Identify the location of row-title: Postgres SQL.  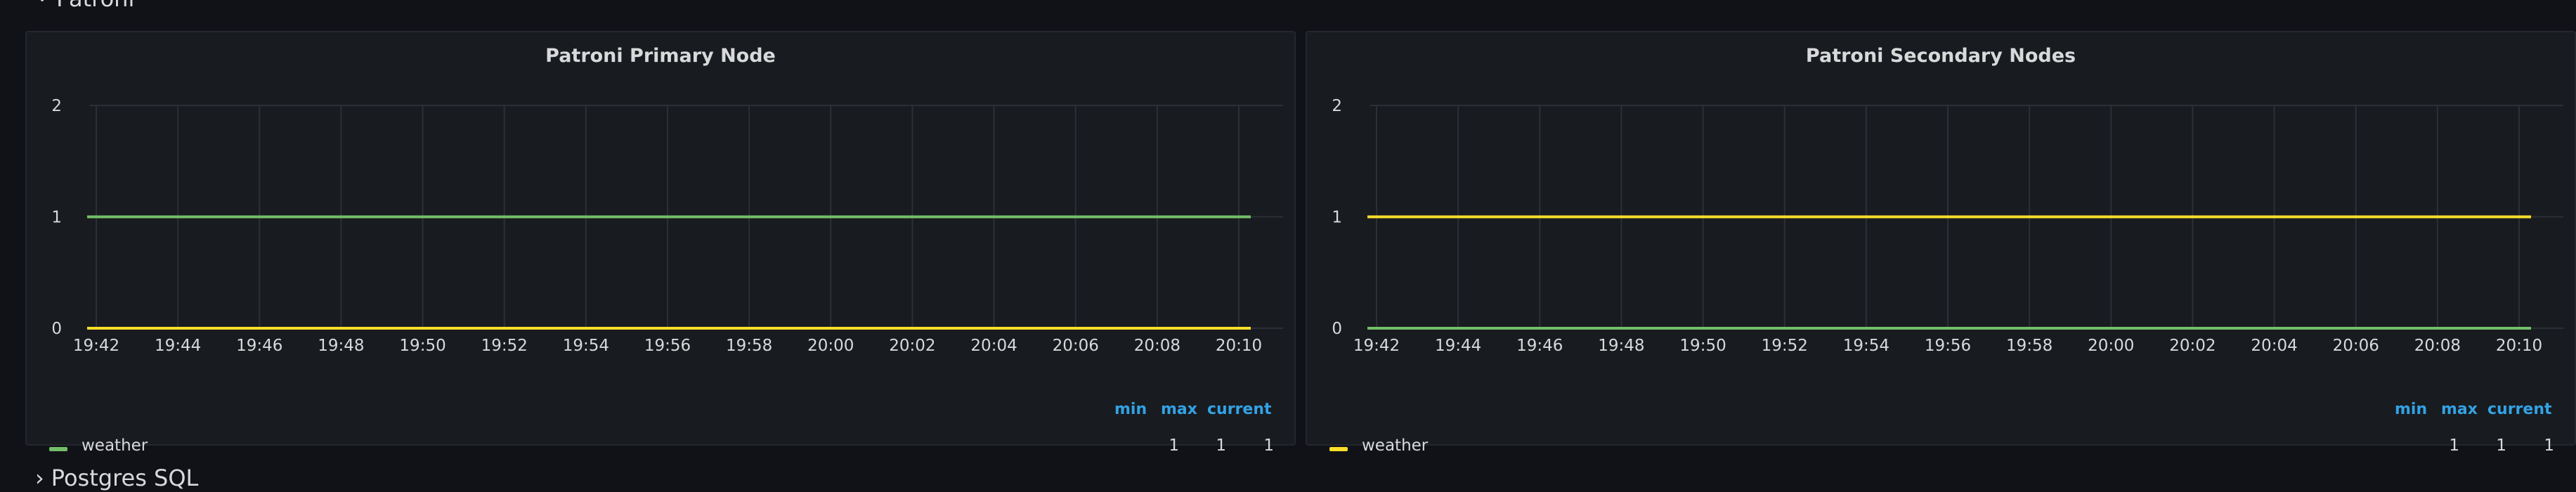
(125, 478).